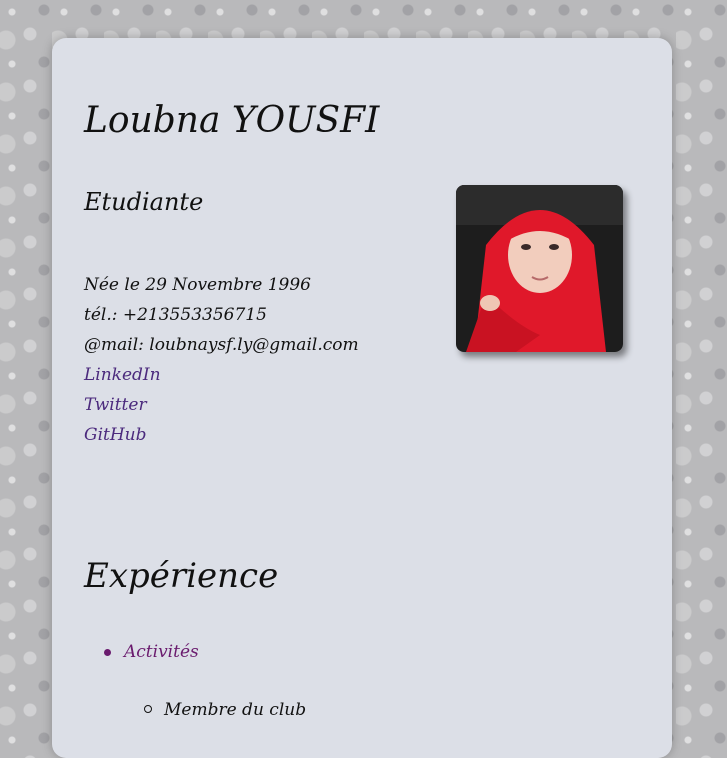  Describe the element at coordinates (181, 576) in the screenshot. I see `experience-heading: Expérience` at that location.